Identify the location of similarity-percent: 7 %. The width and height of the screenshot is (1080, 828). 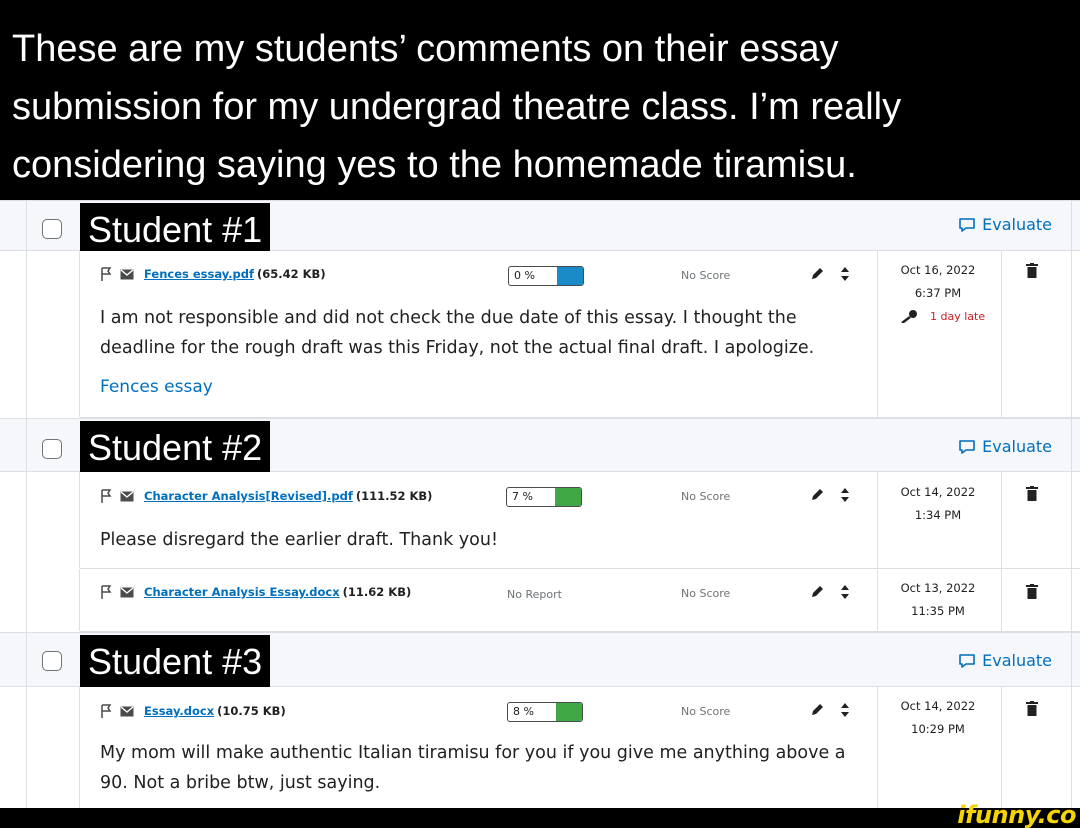
(522, 496).